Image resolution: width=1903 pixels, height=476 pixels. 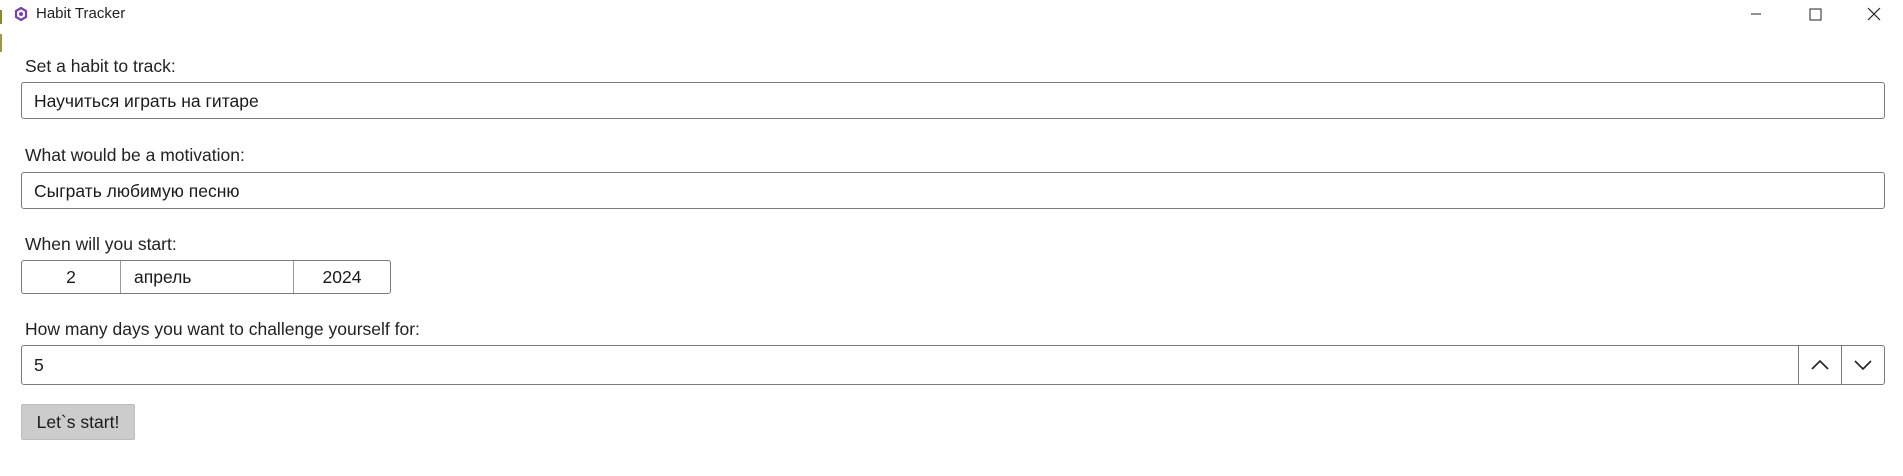 I want to click on date-day-field: 2, so click(x=71, y=277).